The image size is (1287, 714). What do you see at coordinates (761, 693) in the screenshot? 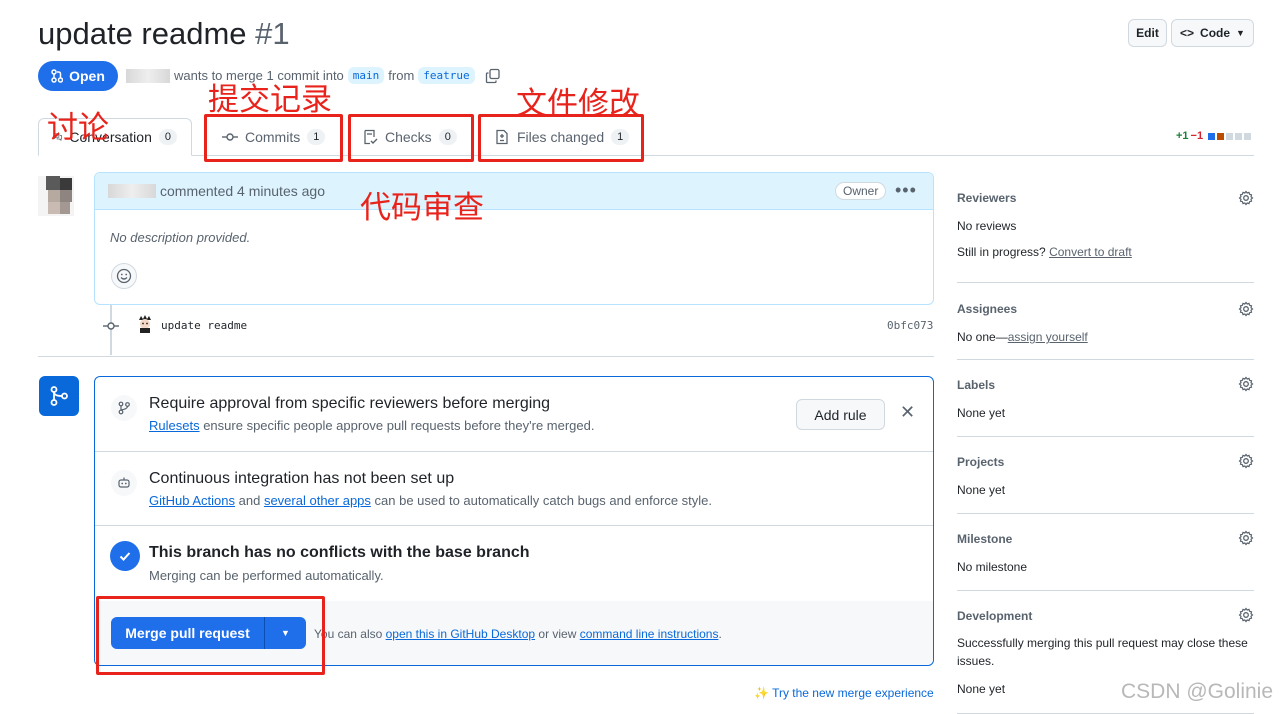
I see `sparkle-icon: ✨` at bounding box center [761, 693].